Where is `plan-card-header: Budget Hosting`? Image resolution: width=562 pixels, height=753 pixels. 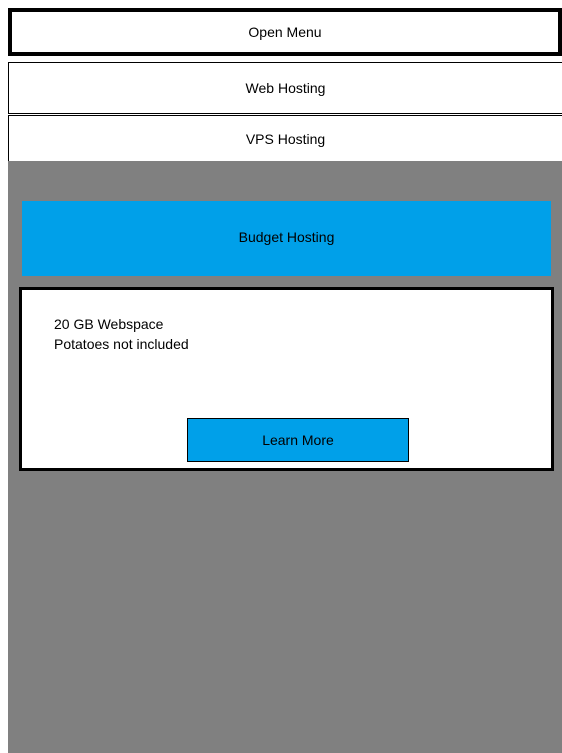 plan-card-header: Budget Hosting is located at coordinates (286, 238).